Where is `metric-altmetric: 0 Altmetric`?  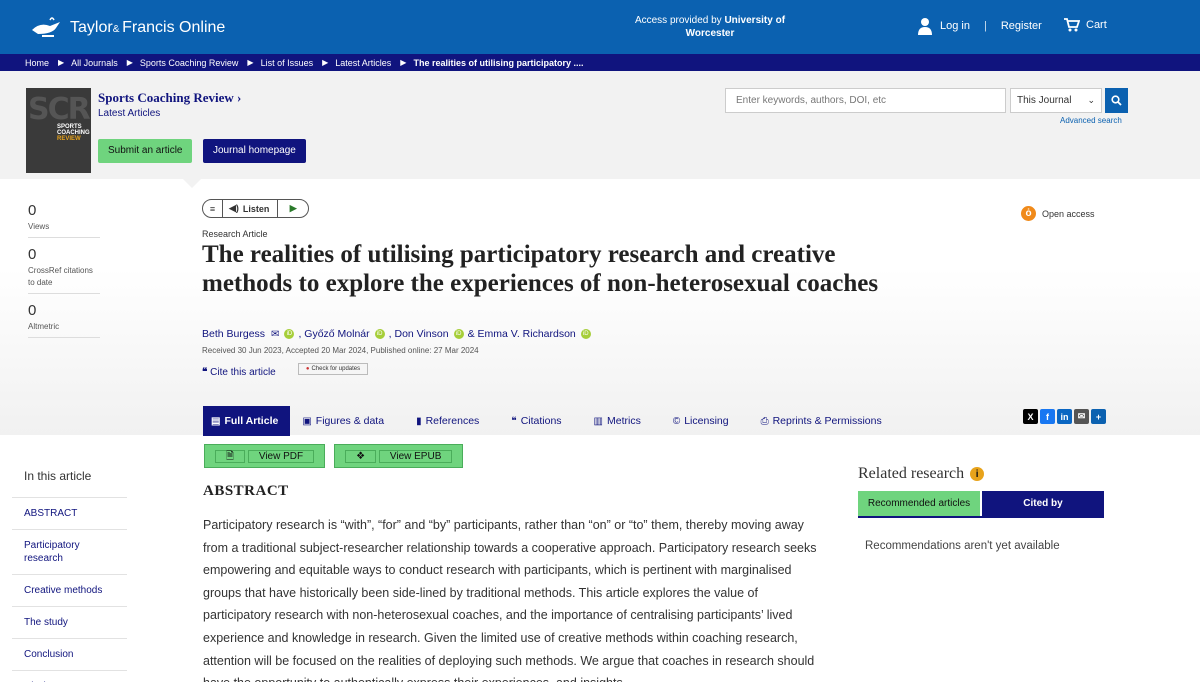 metric-altmetric: 0 Altmetric is located at coordinates (64, 320).